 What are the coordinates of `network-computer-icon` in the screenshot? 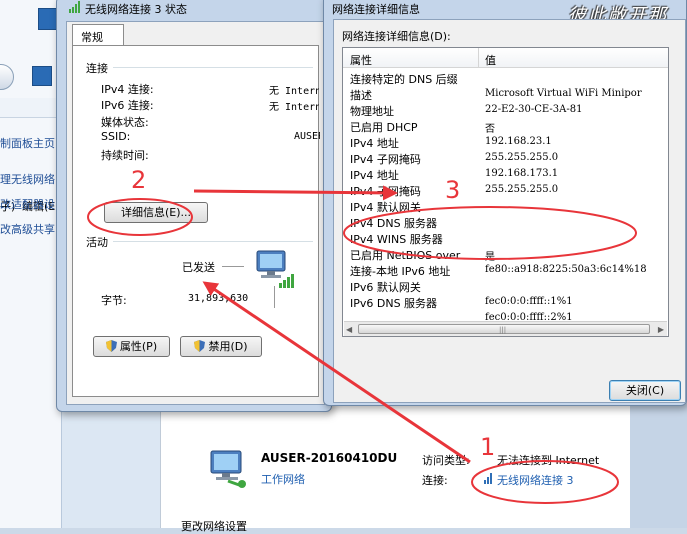 It's located at (228, 469).